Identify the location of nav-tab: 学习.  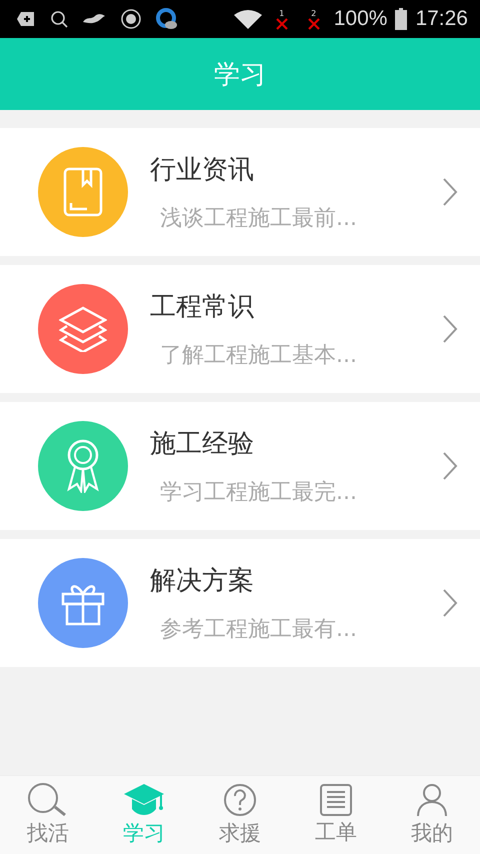
(144, 815).